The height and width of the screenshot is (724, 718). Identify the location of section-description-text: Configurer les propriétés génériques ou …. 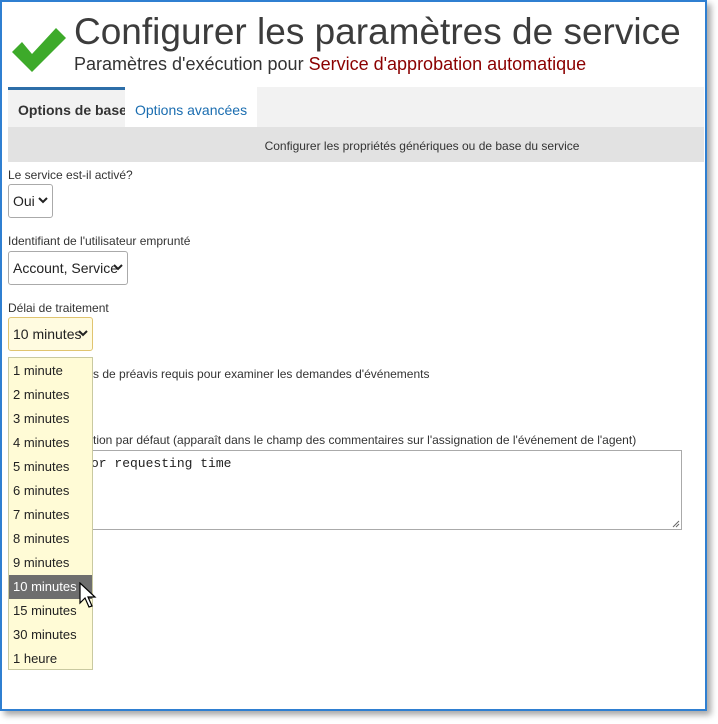
(422, 146).